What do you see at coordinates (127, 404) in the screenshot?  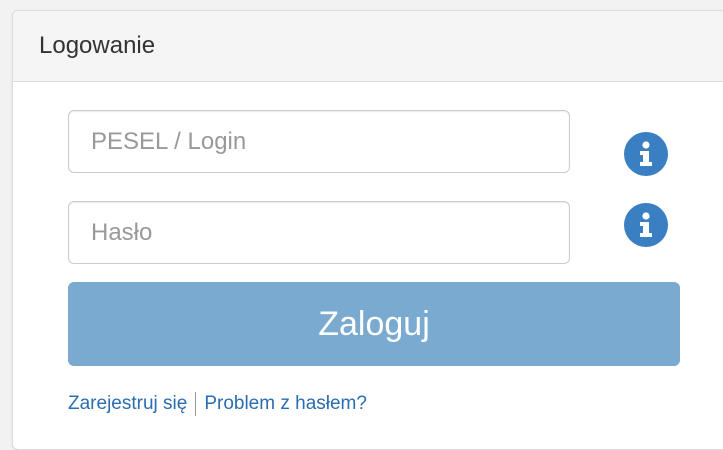 I see `register-link: Zarejestruj się` at bounding box center [127, 404].